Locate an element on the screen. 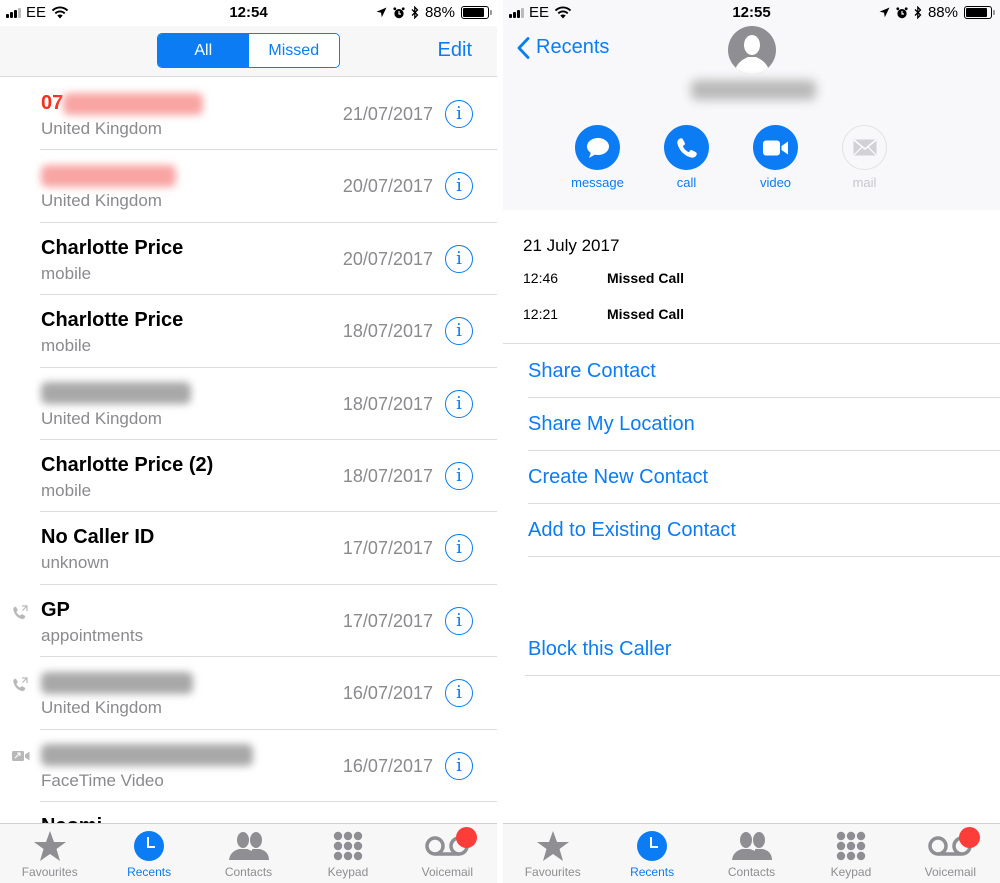  location-icon is located at coordinates (381, 12).